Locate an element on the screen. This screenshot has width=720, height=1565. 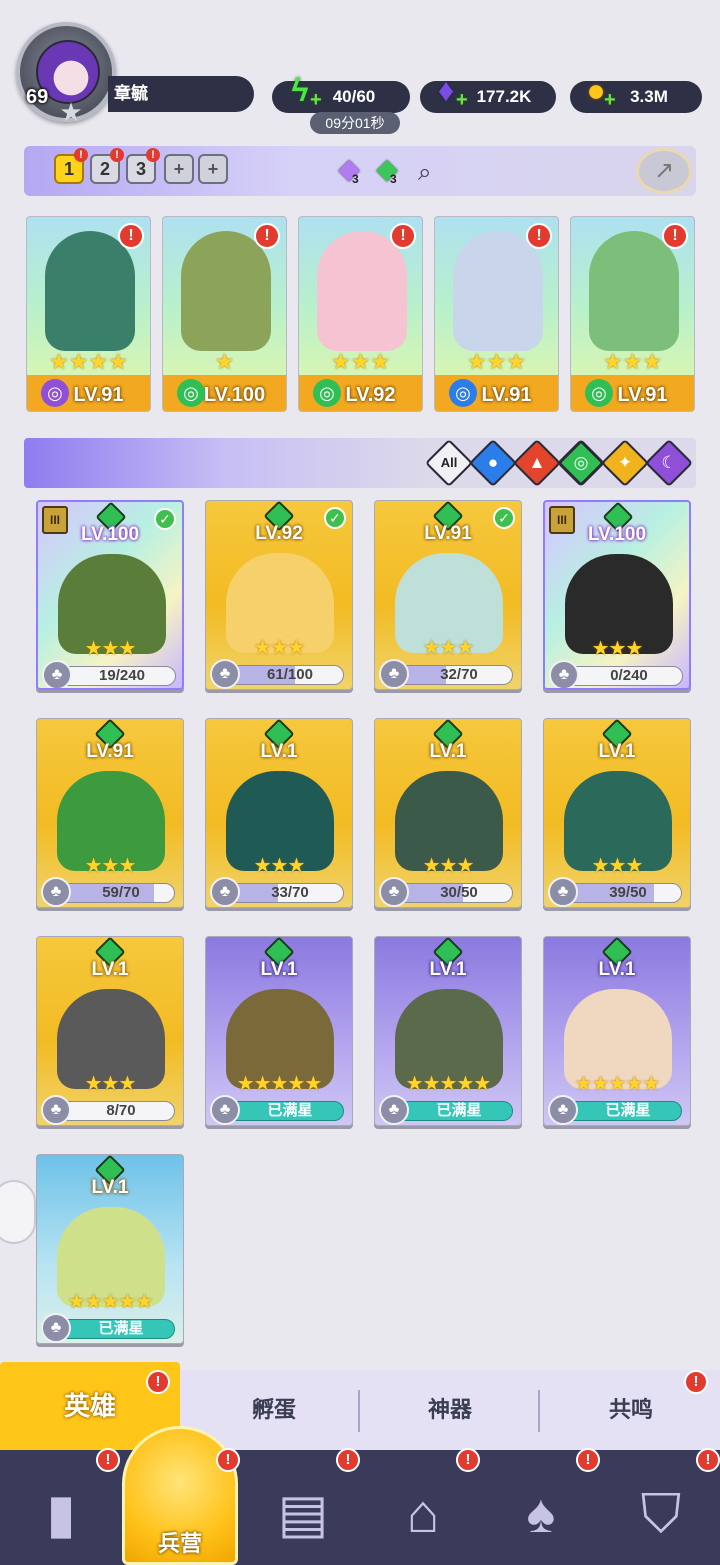
team-hero-card: ★★★★ LV.91 ◎! is located at coordinates (88, 314).